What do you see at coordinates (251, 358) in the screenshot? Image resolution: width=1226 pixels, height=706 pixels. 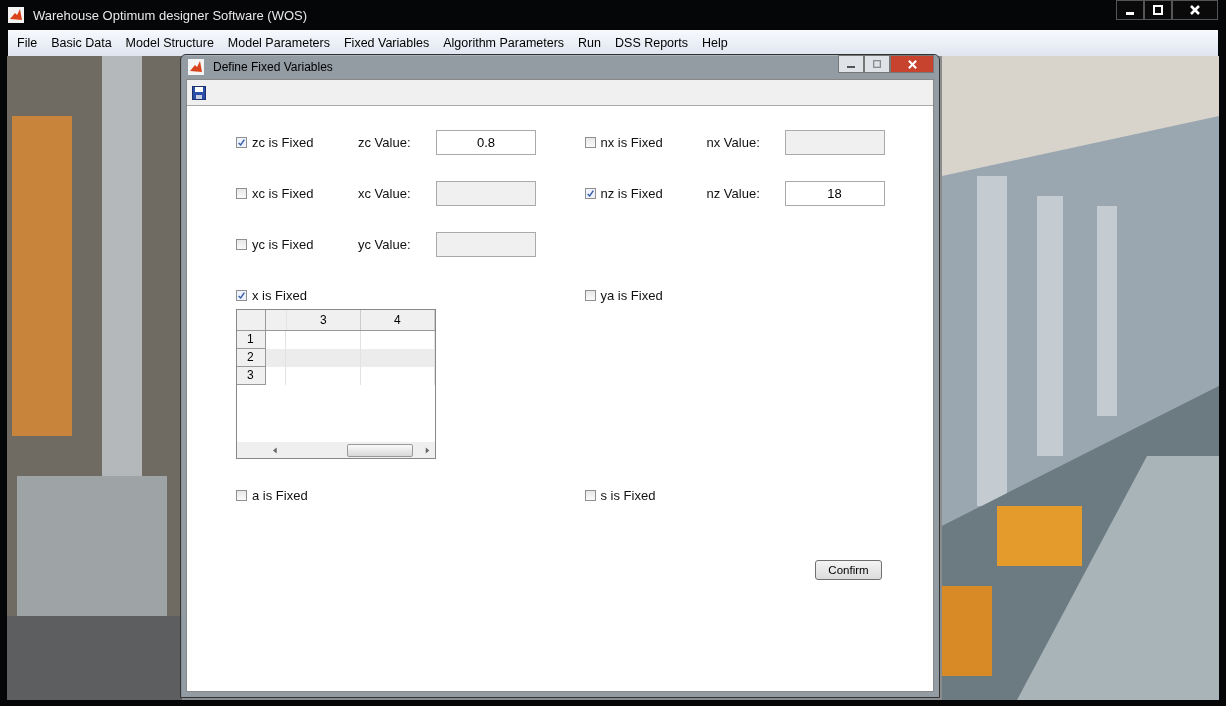 I see `row-header: 2` at bounding box center [251, 358].